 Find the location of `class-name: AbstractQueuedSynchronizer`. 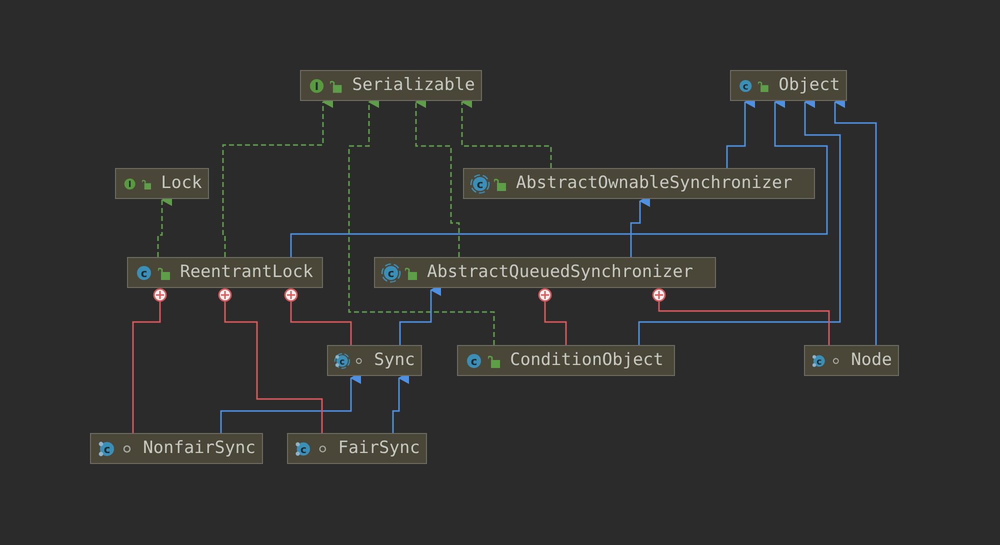

class-name: AbstractQueuedSynchronizer is located at coordinates (560, 272).